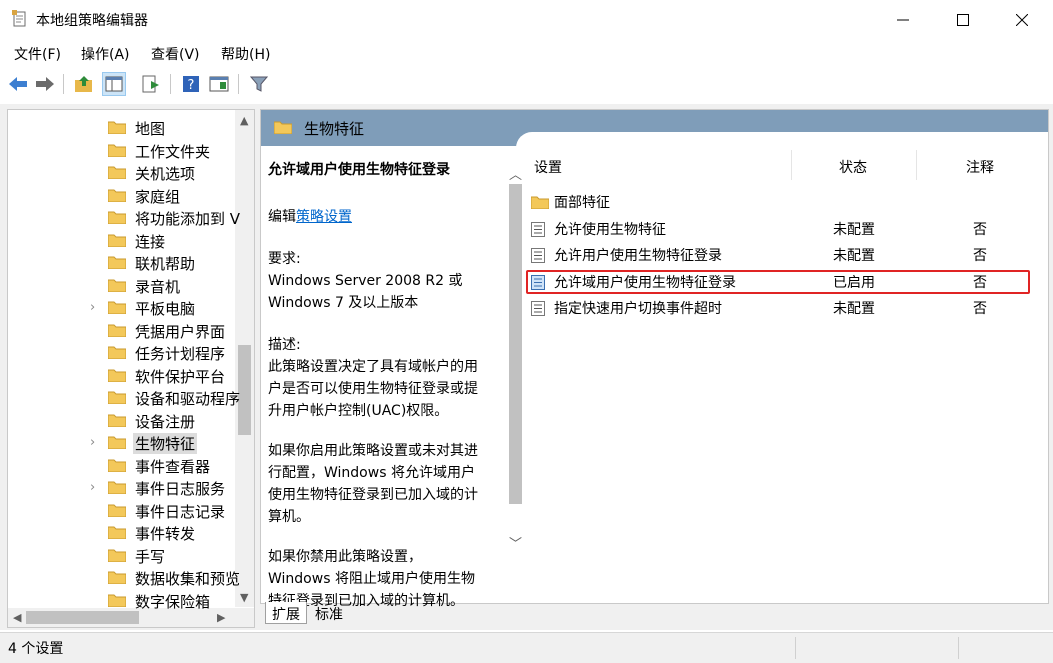 The width and height of the screenshot is (1053, 663). Describe the element at coordinates (92, 21) in the screenshot. I see `window-title: 本地组策略编辑器` at that location.